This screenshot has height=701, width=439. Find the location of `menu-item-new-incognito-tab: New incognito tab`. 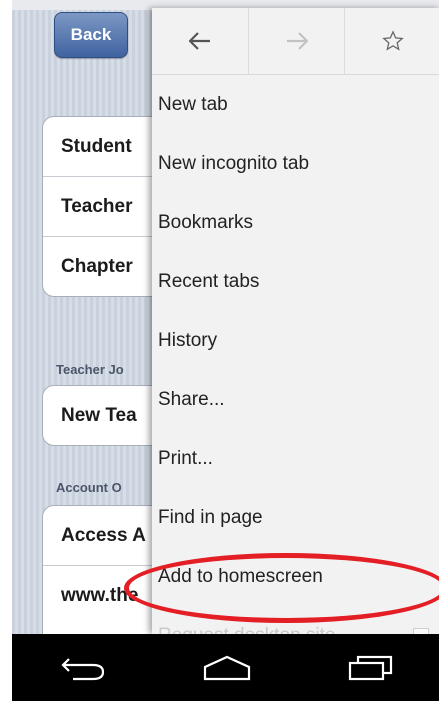

menu-item-new-incognito-tab: New incognito tab is located at coordinates (295, 163).